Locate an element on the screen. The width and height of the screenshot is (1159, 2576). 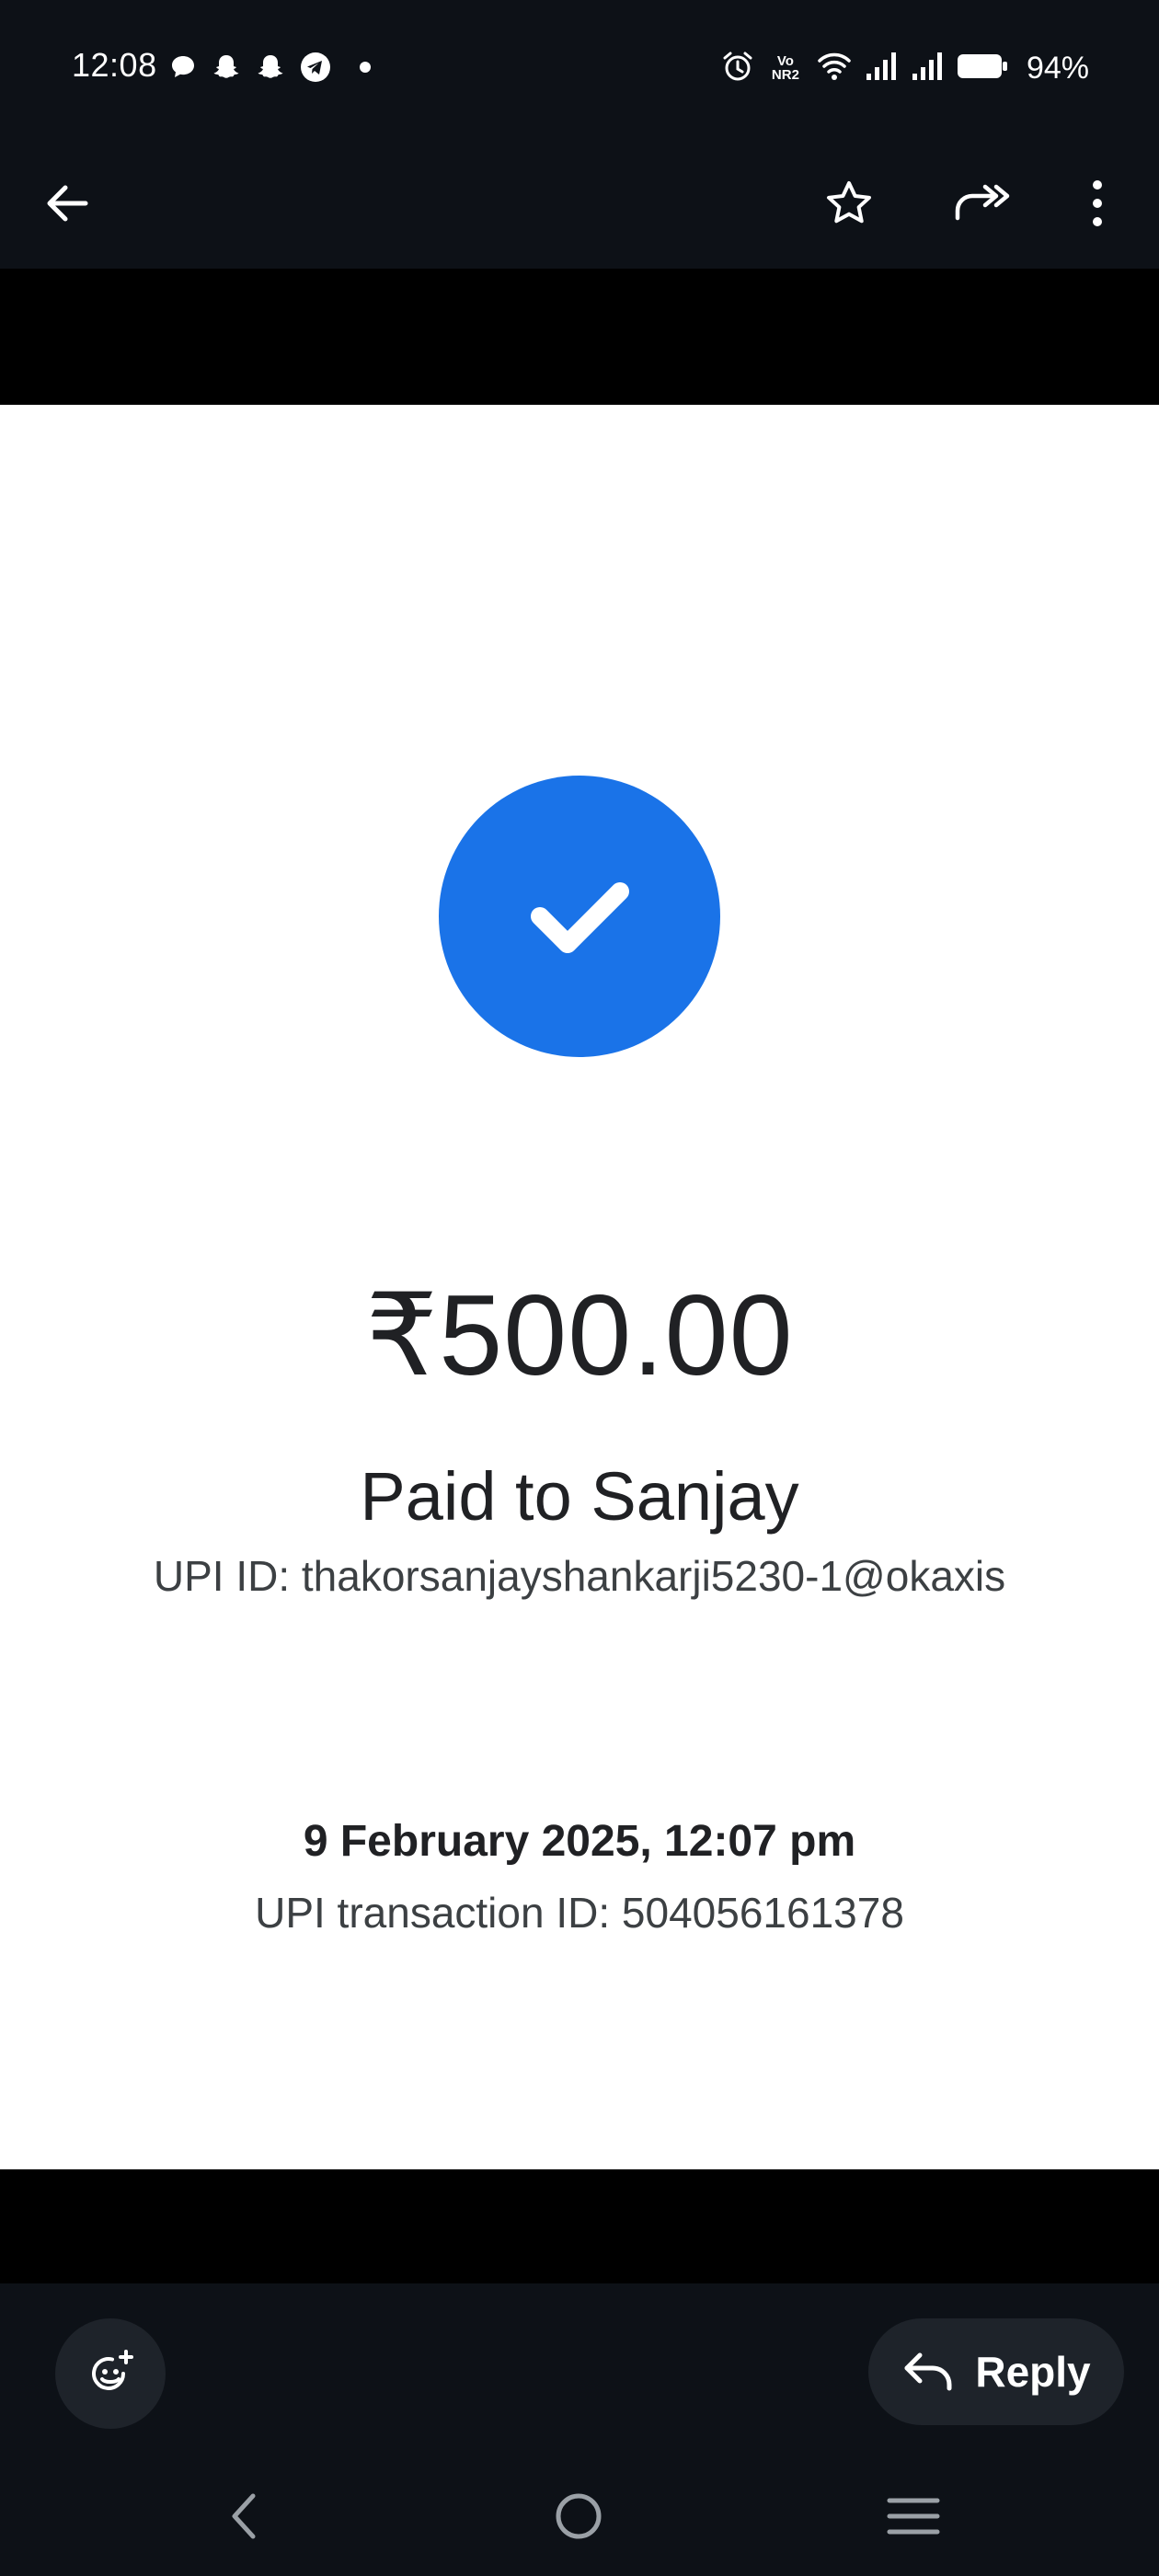
nav-back-icon is located at coordinates (244, 2516).